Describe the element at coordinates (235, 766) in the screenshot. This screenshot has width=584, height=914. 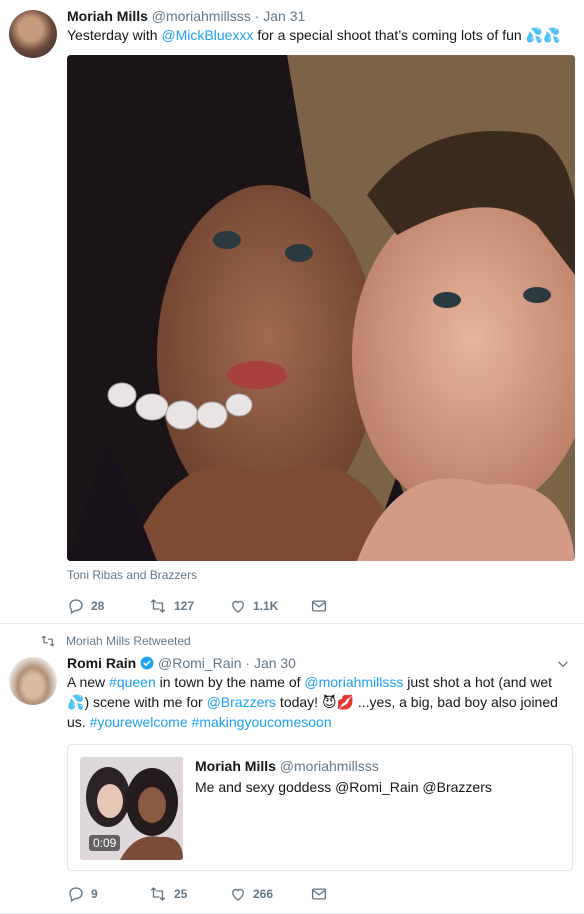
I see `quoted-display-name: Moriah Mills` at that location.